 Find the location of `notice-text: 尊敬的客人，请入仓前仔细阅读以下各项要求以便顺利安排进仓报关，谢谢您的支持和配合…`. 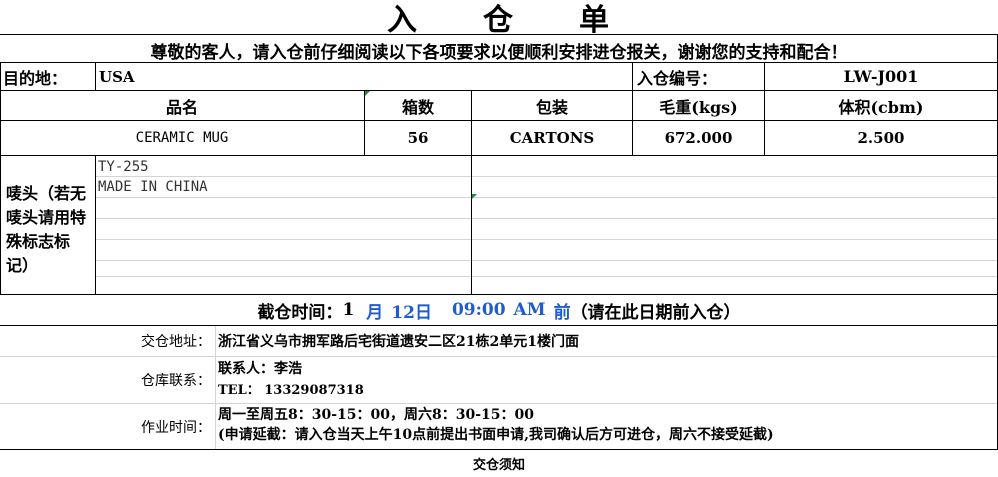

notice-text: 尊敬的客人，请入仓前仔细阅读以下各项要求以便顺利安排进仓报关，谢谢您的支持和配合… is located at coordinates (499, 52).